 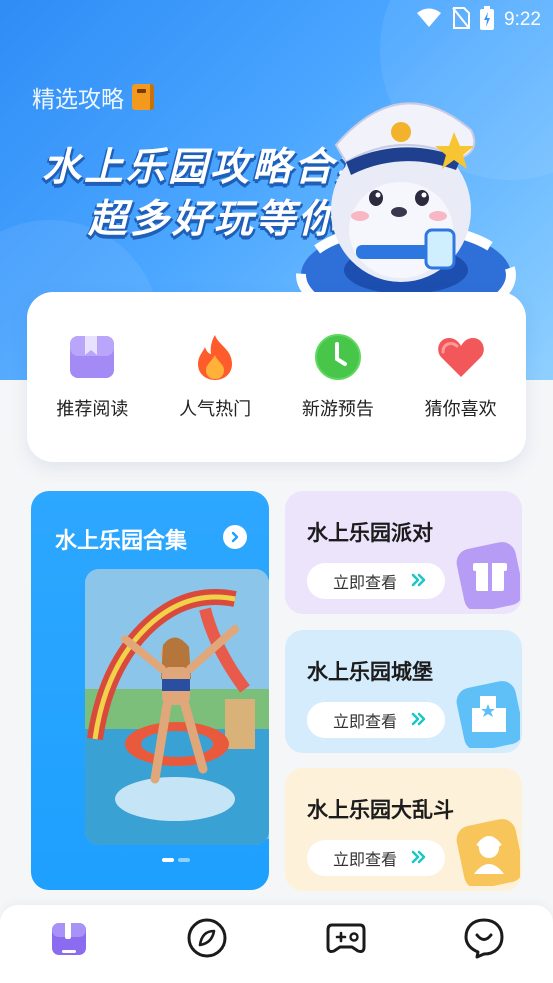 What do you see at coordinates (488, 575) in the screenshot?
I see `gift-icon` at bounding box center [488, 575].